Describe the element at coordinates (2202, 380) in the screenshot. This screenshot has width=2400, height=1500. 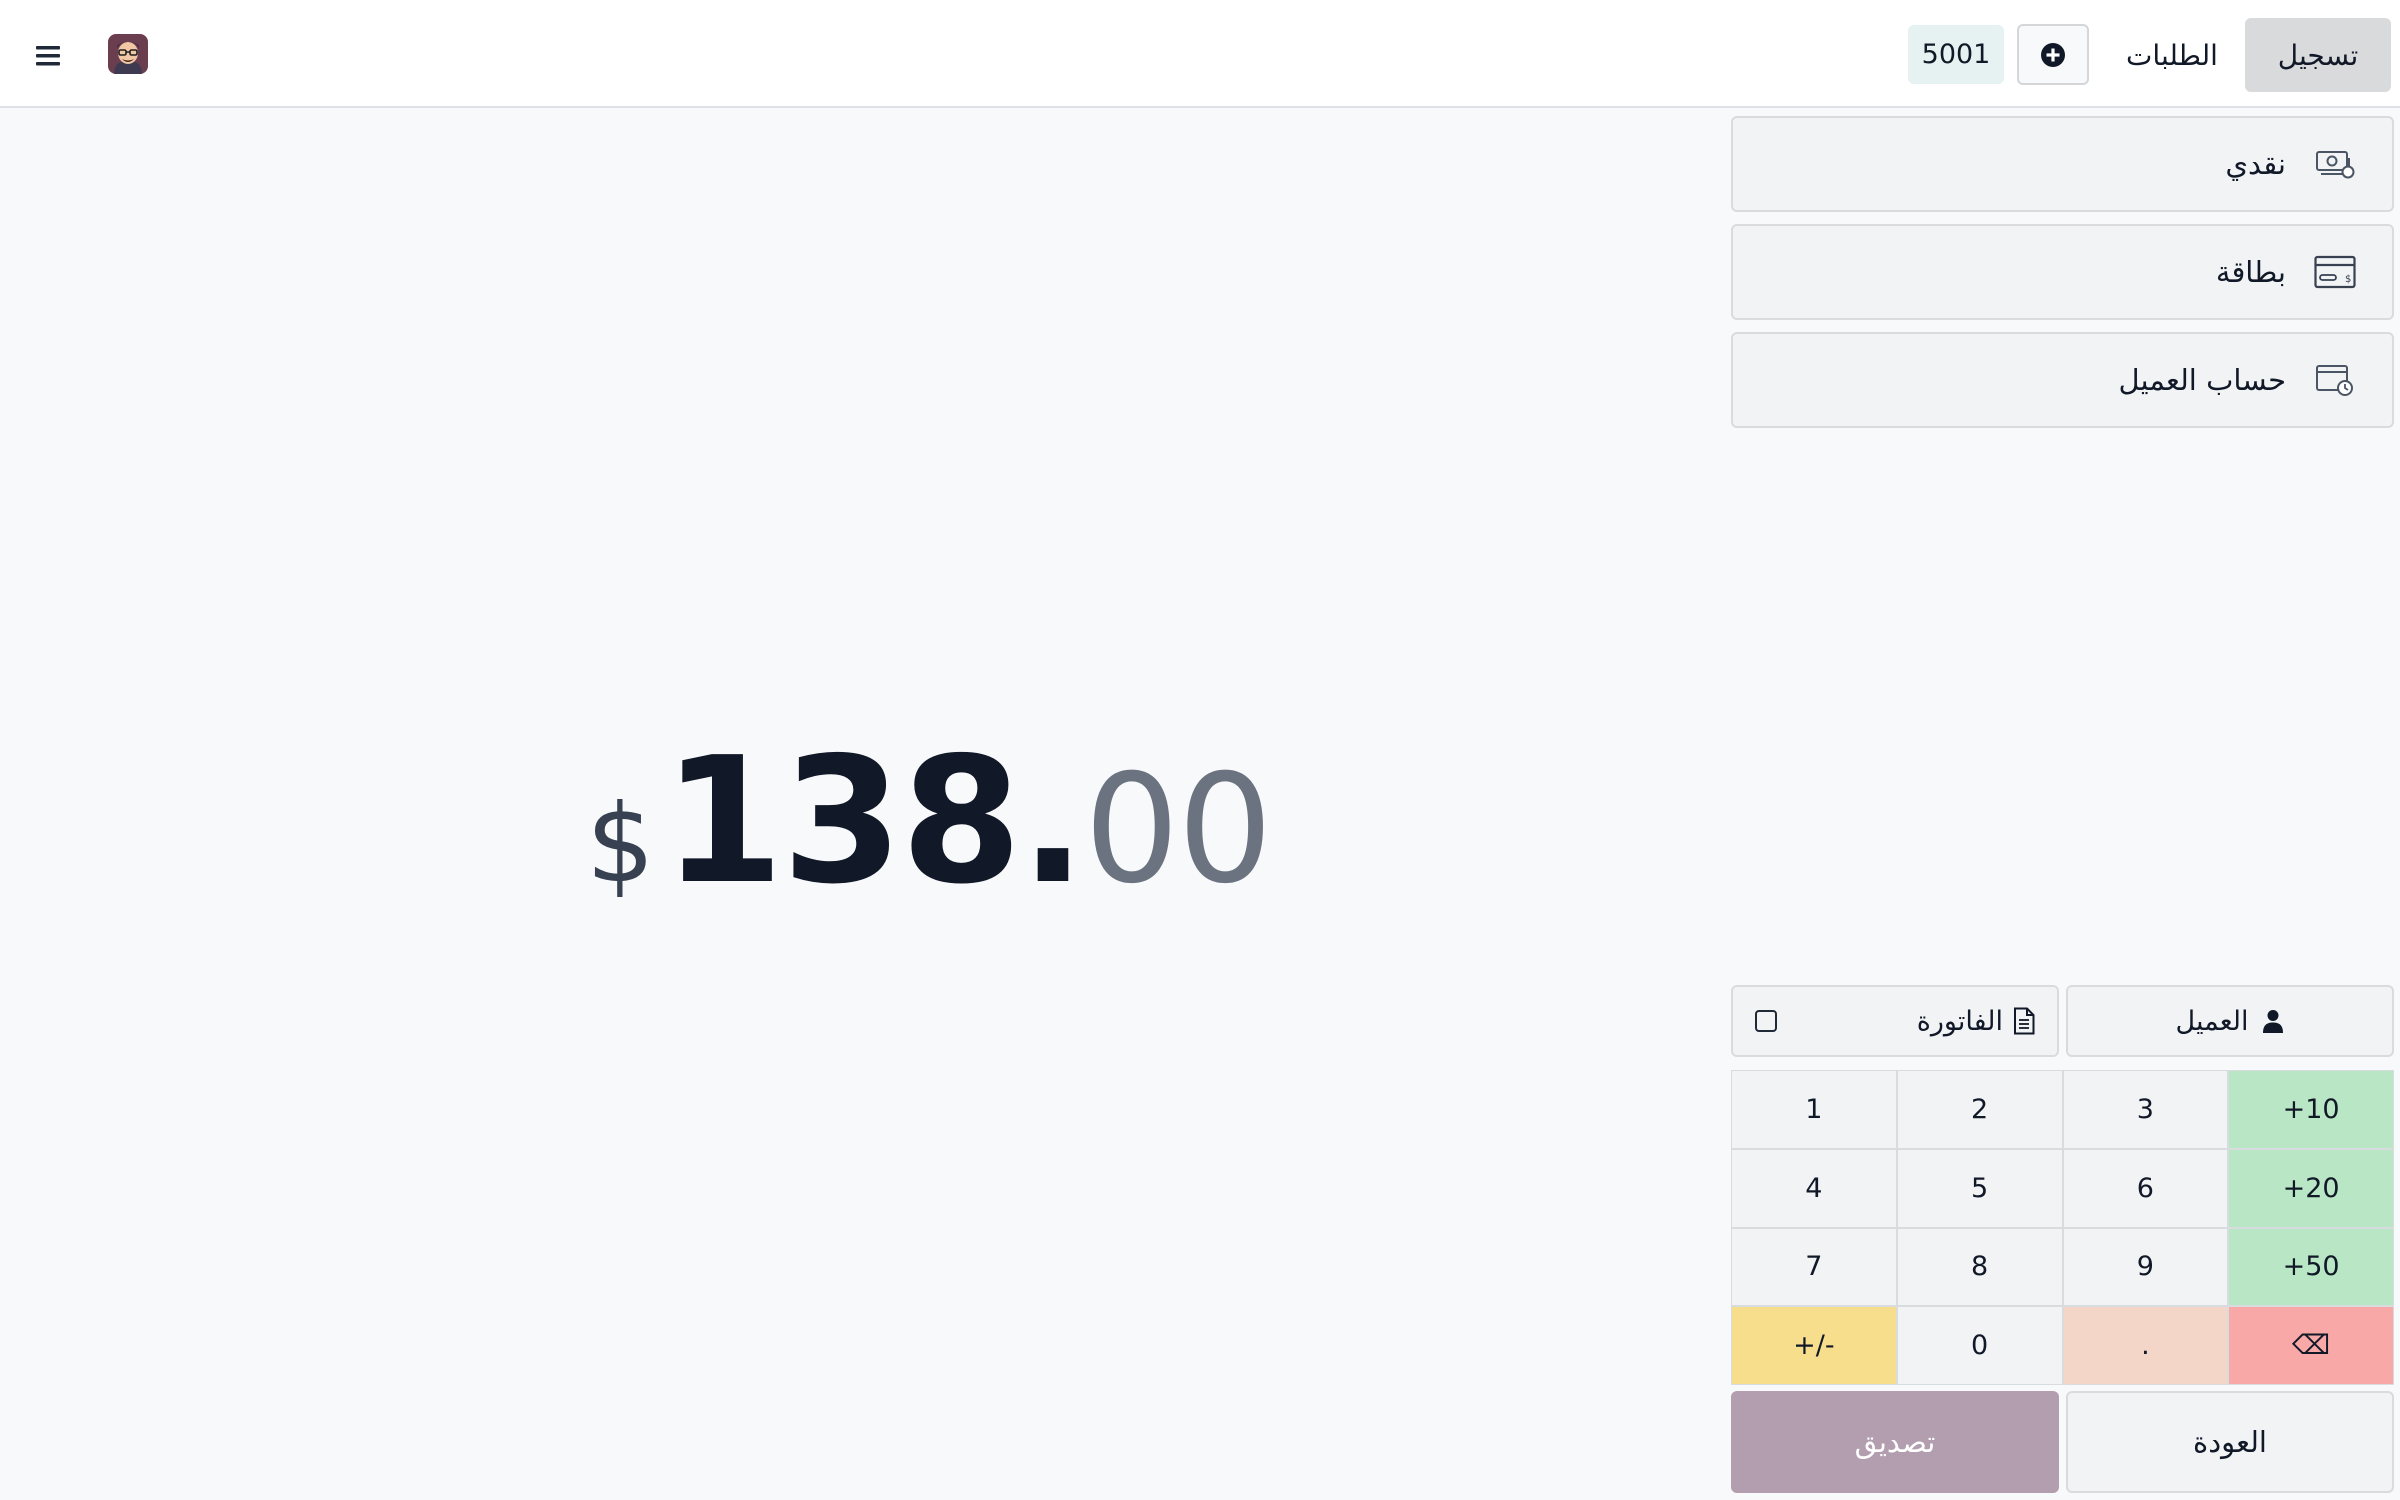
I see `payment-method-label: حساب العميل` at that location.